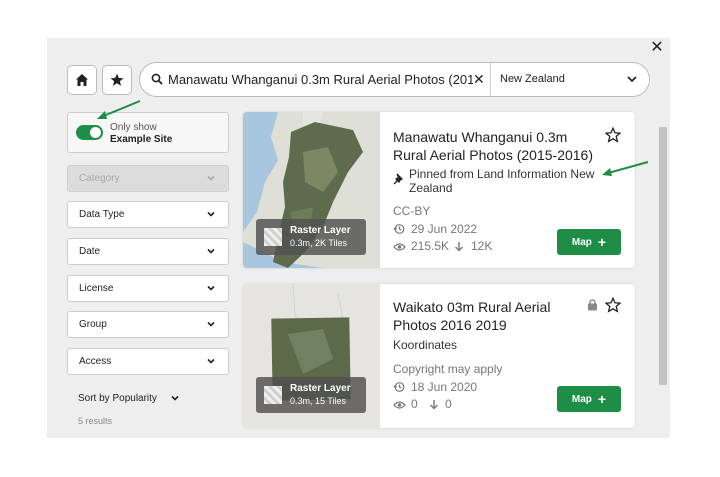  I want to click on favorites-button, so click(117, 80).